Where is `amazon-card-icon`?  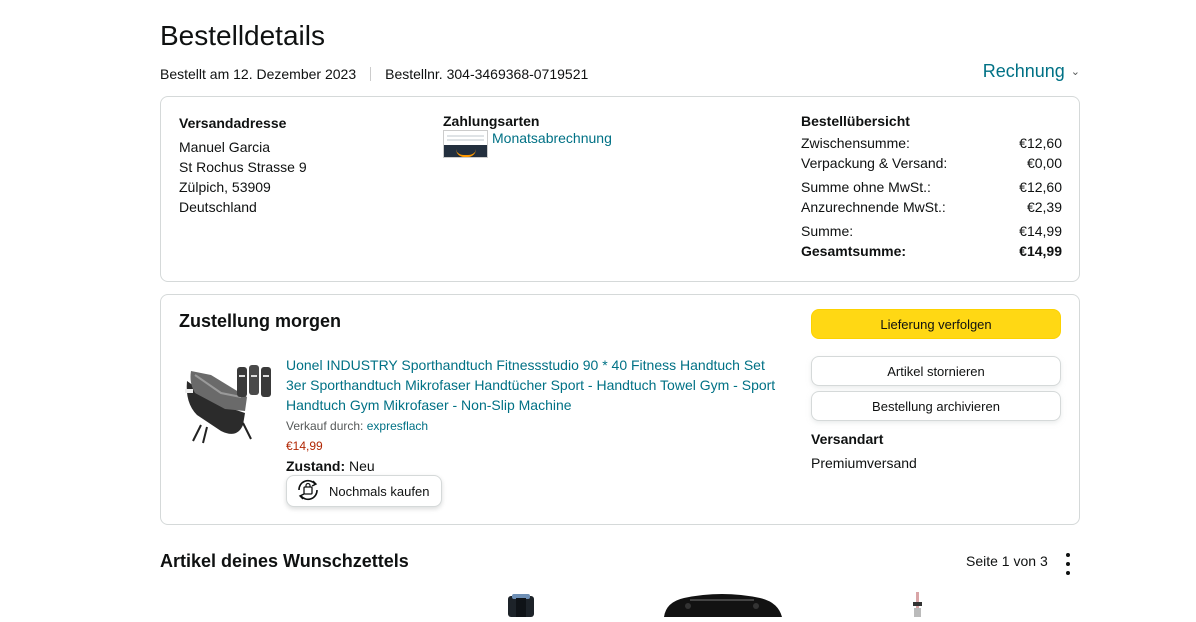
amazon-card-icon is located at coordinates (465, 144).